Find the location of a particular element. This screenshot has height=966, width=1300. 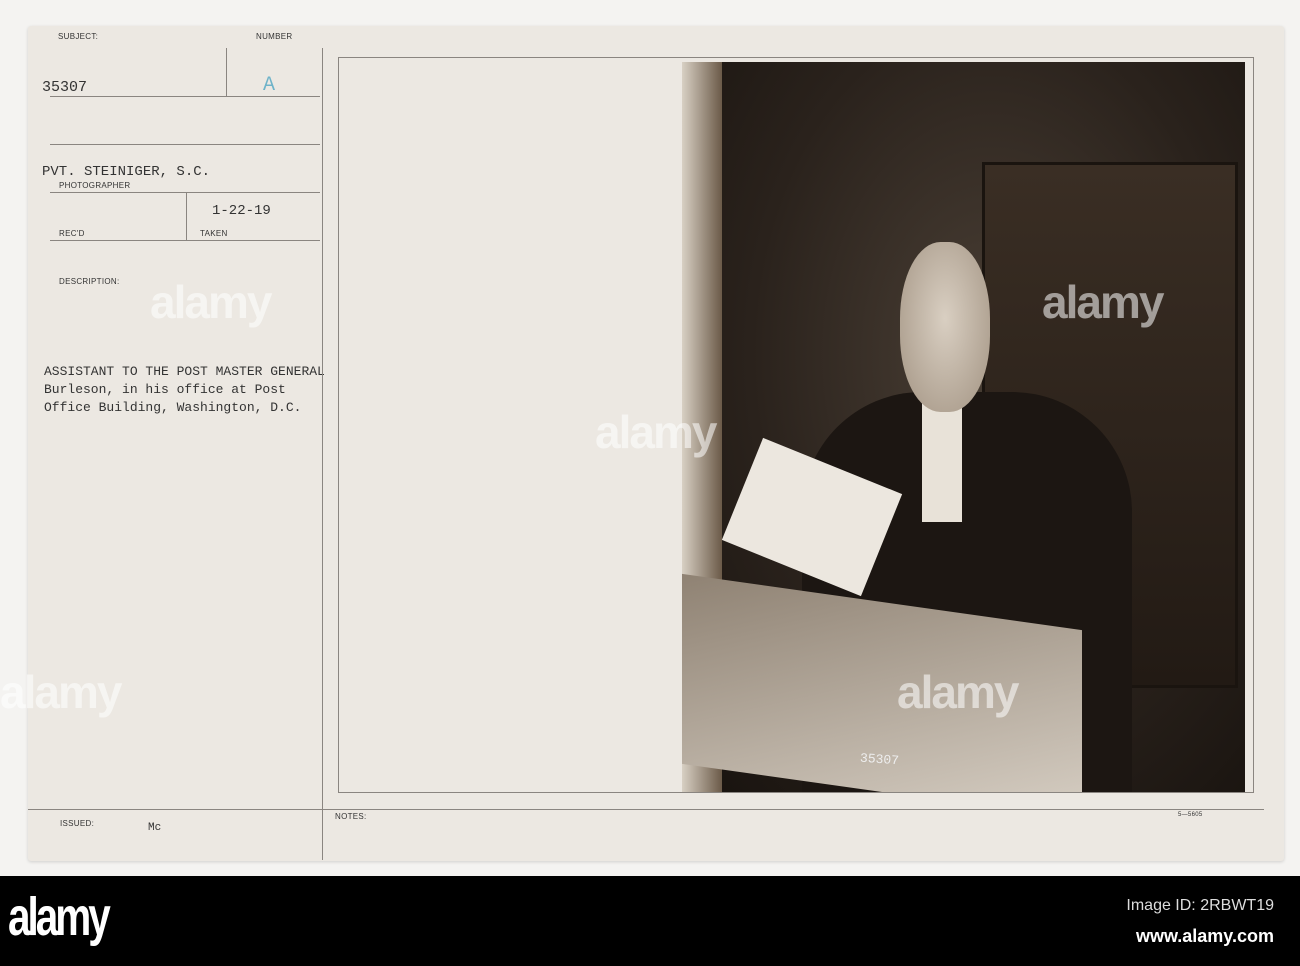

alamy-url: www.alamy.com is located at coordinates (1205, 936).